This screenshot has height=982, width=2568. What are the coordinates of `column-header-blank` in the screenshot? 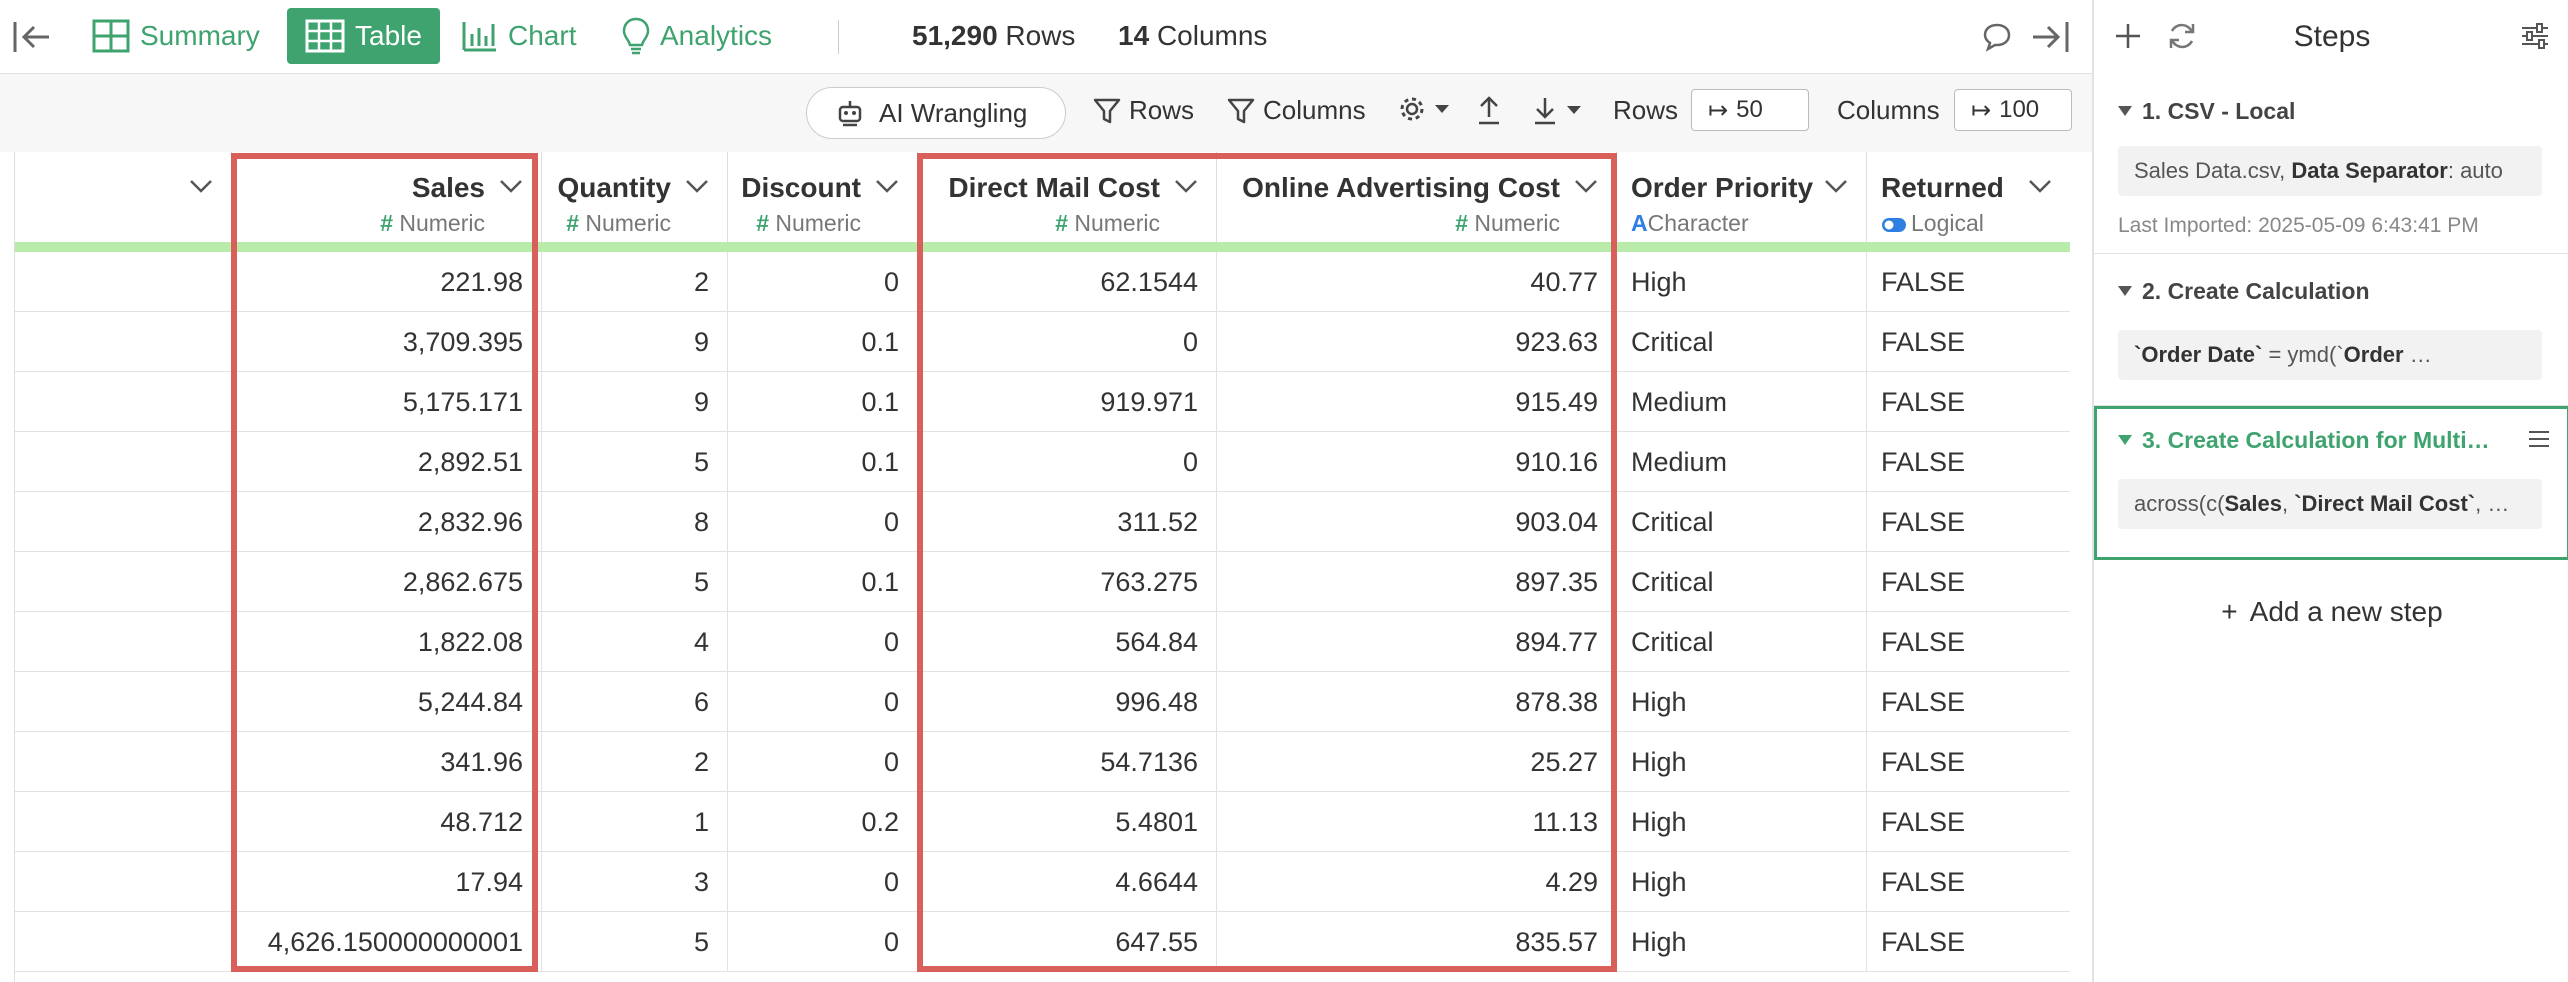 It's located at (123, 202).